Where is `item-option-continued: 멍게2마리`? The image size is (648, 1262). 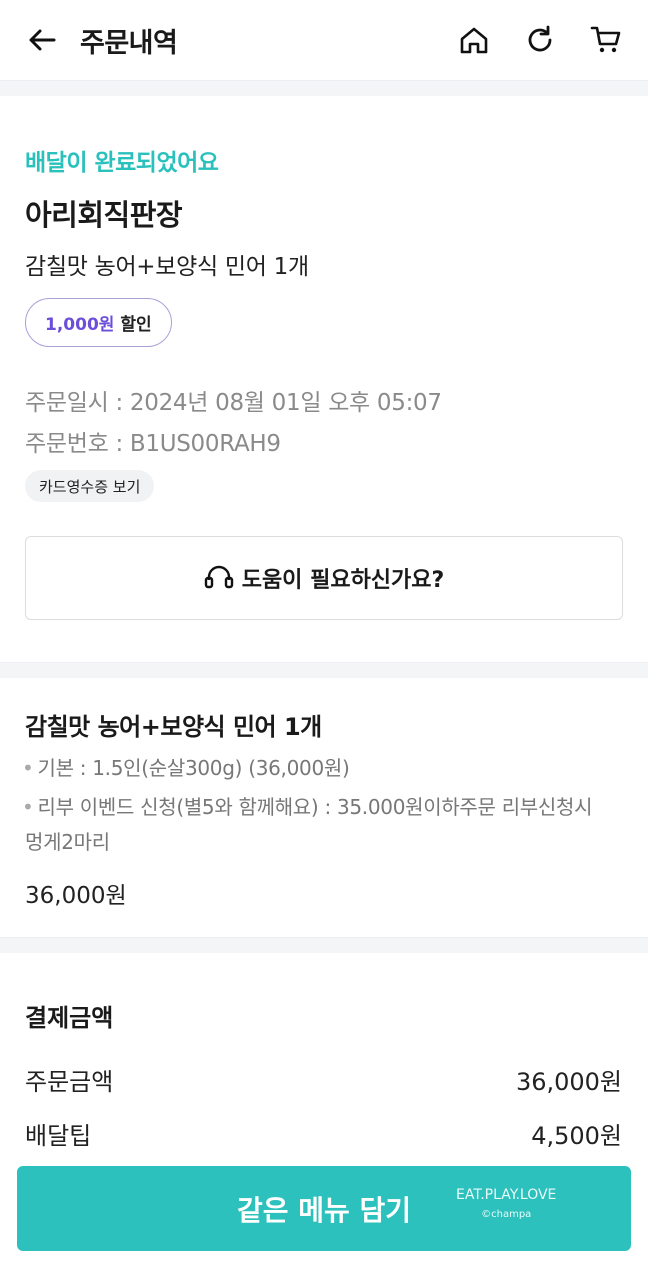 item-option-continued: 멍게2마리 is located at coordinates (67, 842).